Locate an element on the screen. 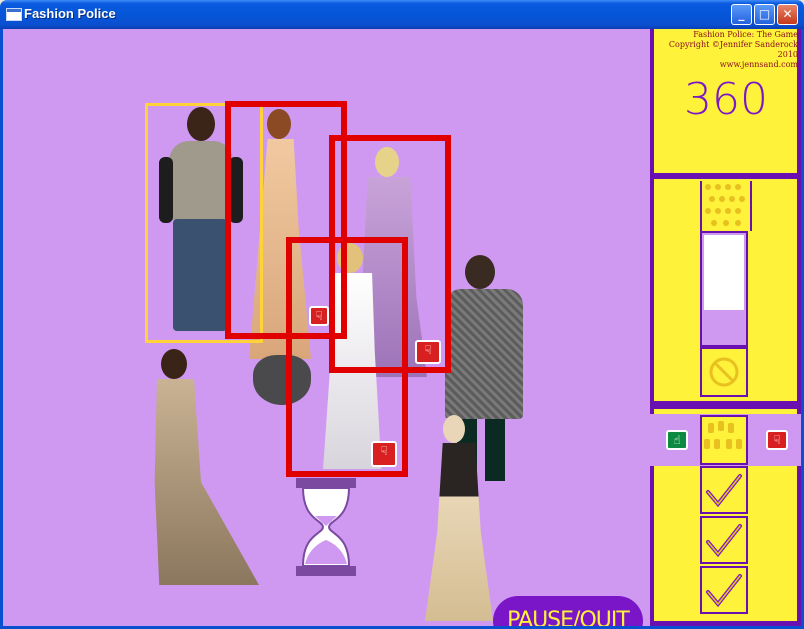  window-titlebar: Fashion Police _ □ ✕ is located at coordinates (402, 14).